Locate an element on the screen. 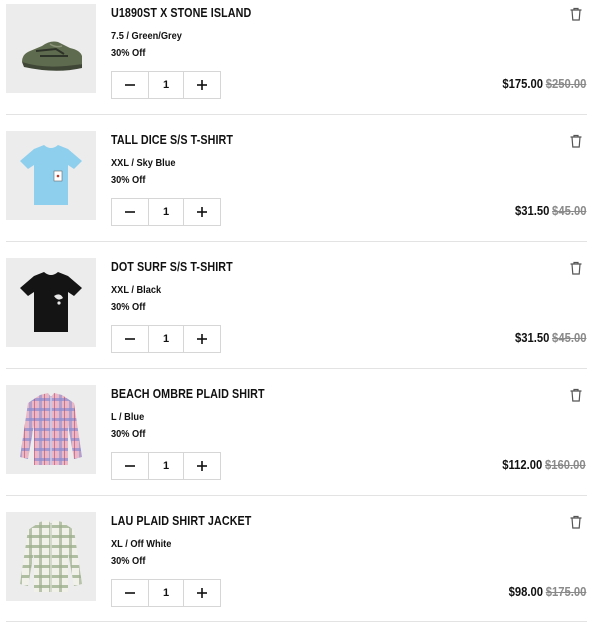  original-price: $160.00 is located at coordinates (565, 465).